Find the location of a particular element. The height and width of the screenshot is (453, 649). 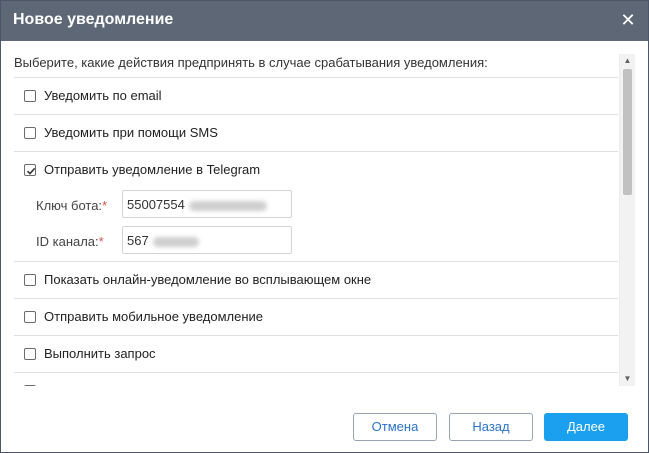

channel-id-row: ID канала:* 567 is located at coordinates (316, 242).